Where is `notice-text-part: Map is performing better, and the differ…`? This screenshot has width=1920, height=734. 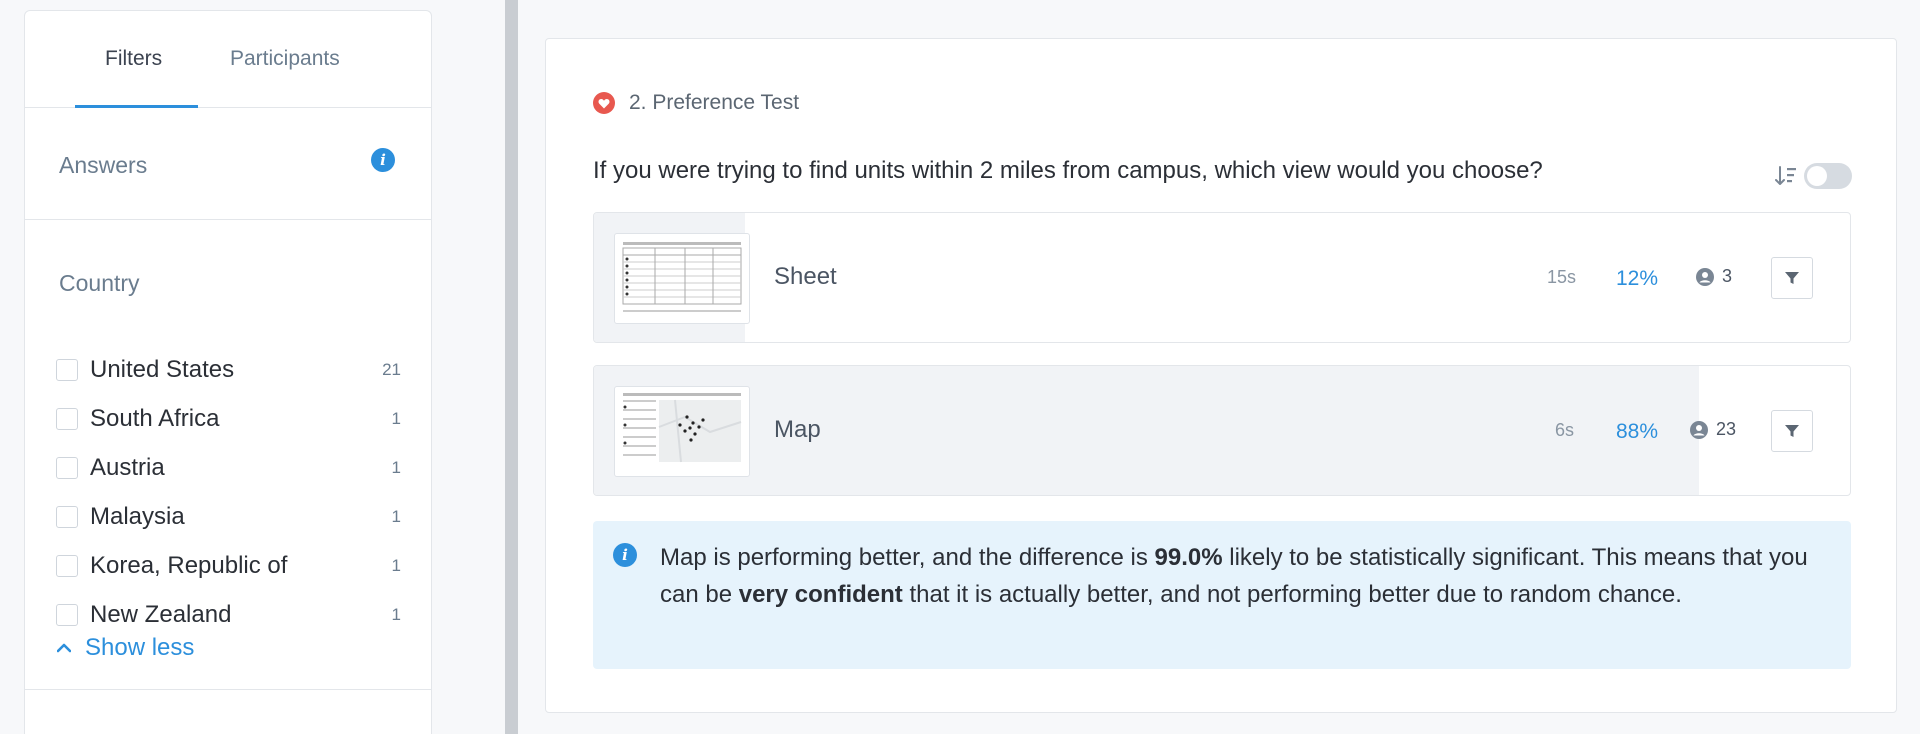 notice-text-part: Map is performing better, and the differ… is located at coordinates (907, 557).